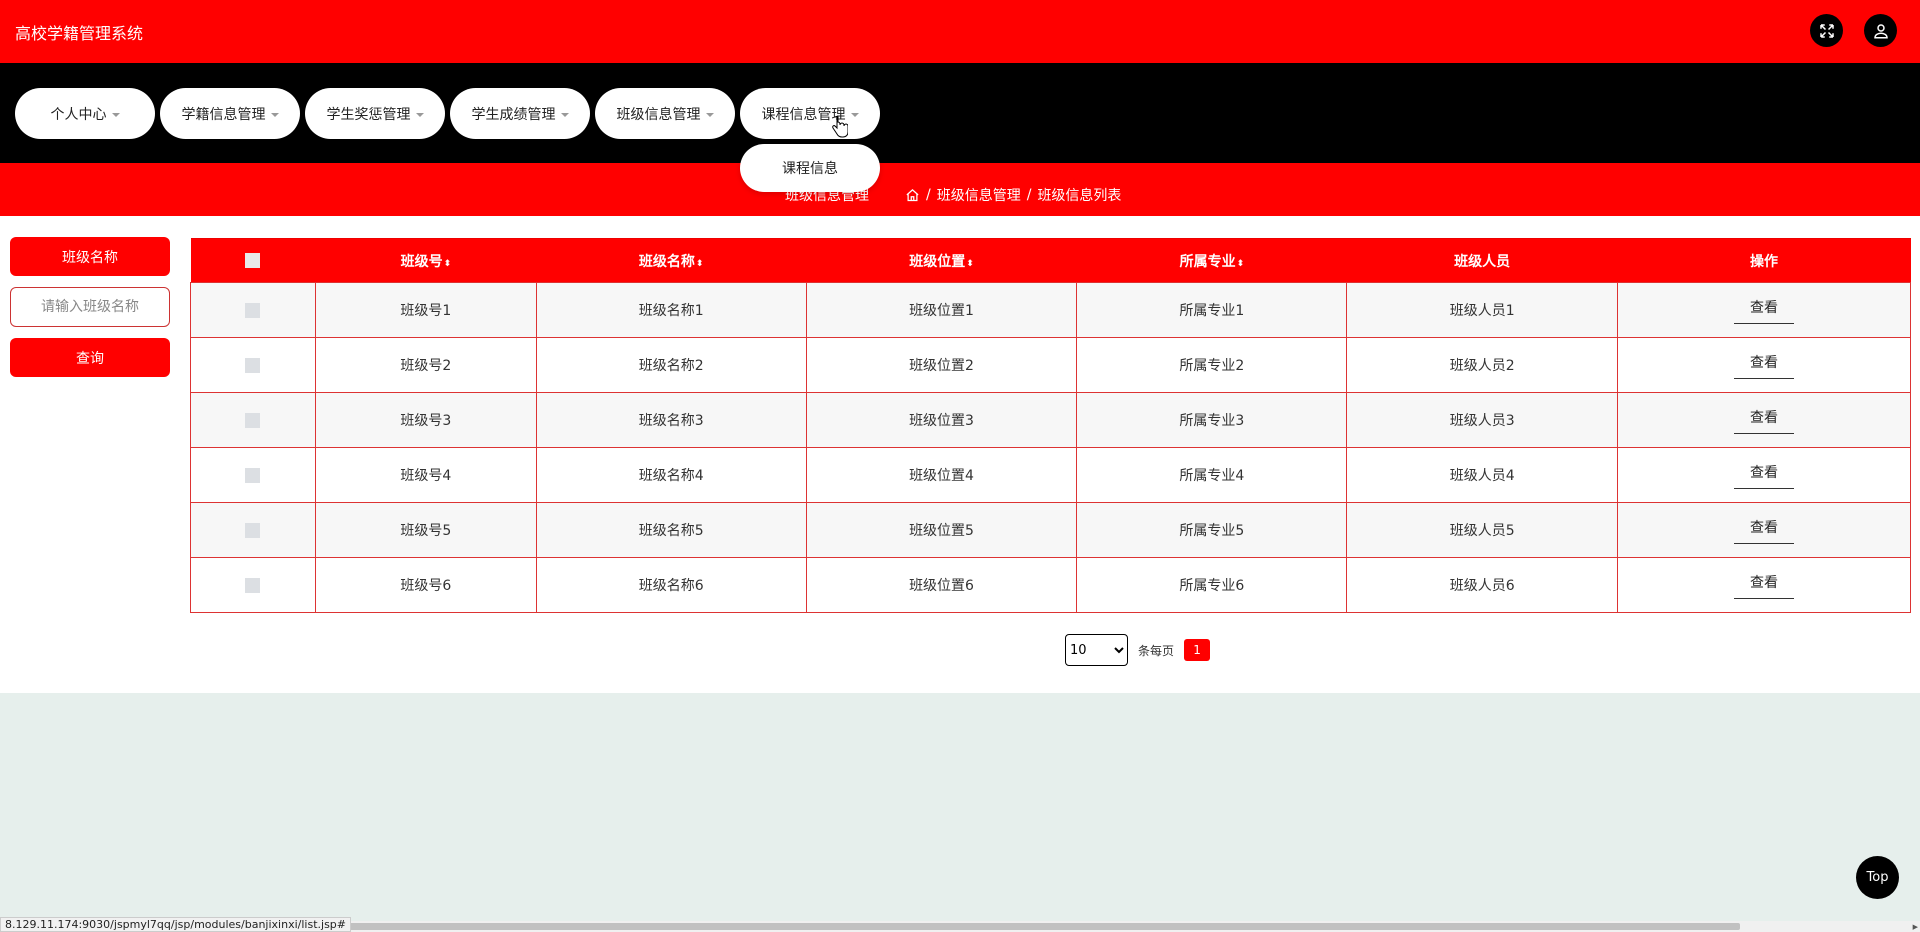 This screenshot has width=1920, height=932. I want to click on header-class-no: 班级号⬍, so click(426, 260).